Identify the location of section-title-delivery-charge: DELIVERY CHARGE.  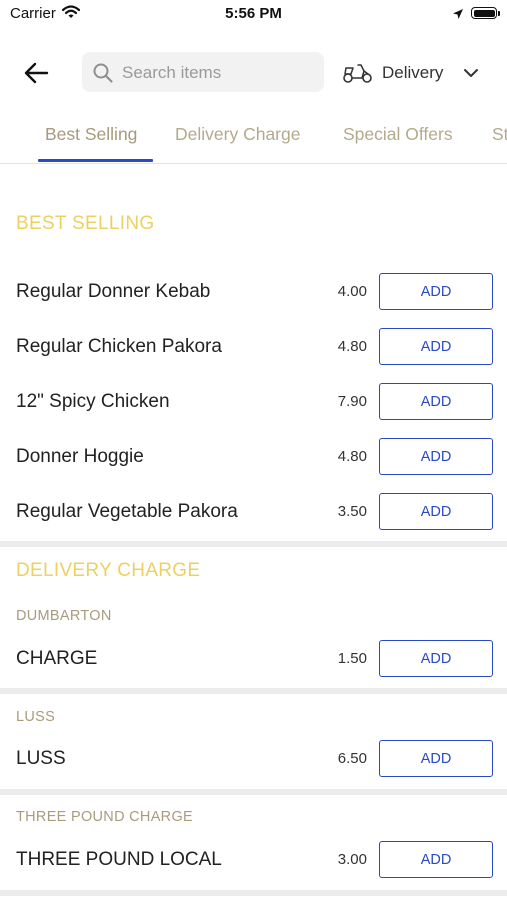
(108, 570).